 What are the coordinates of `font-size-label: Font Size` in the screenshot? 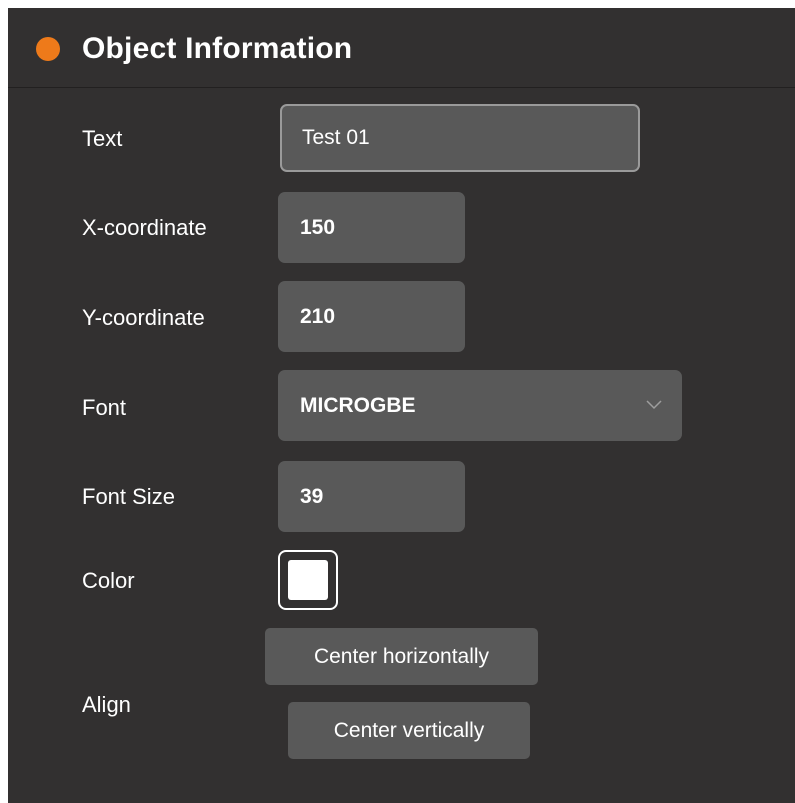 It's located at (128, 496).